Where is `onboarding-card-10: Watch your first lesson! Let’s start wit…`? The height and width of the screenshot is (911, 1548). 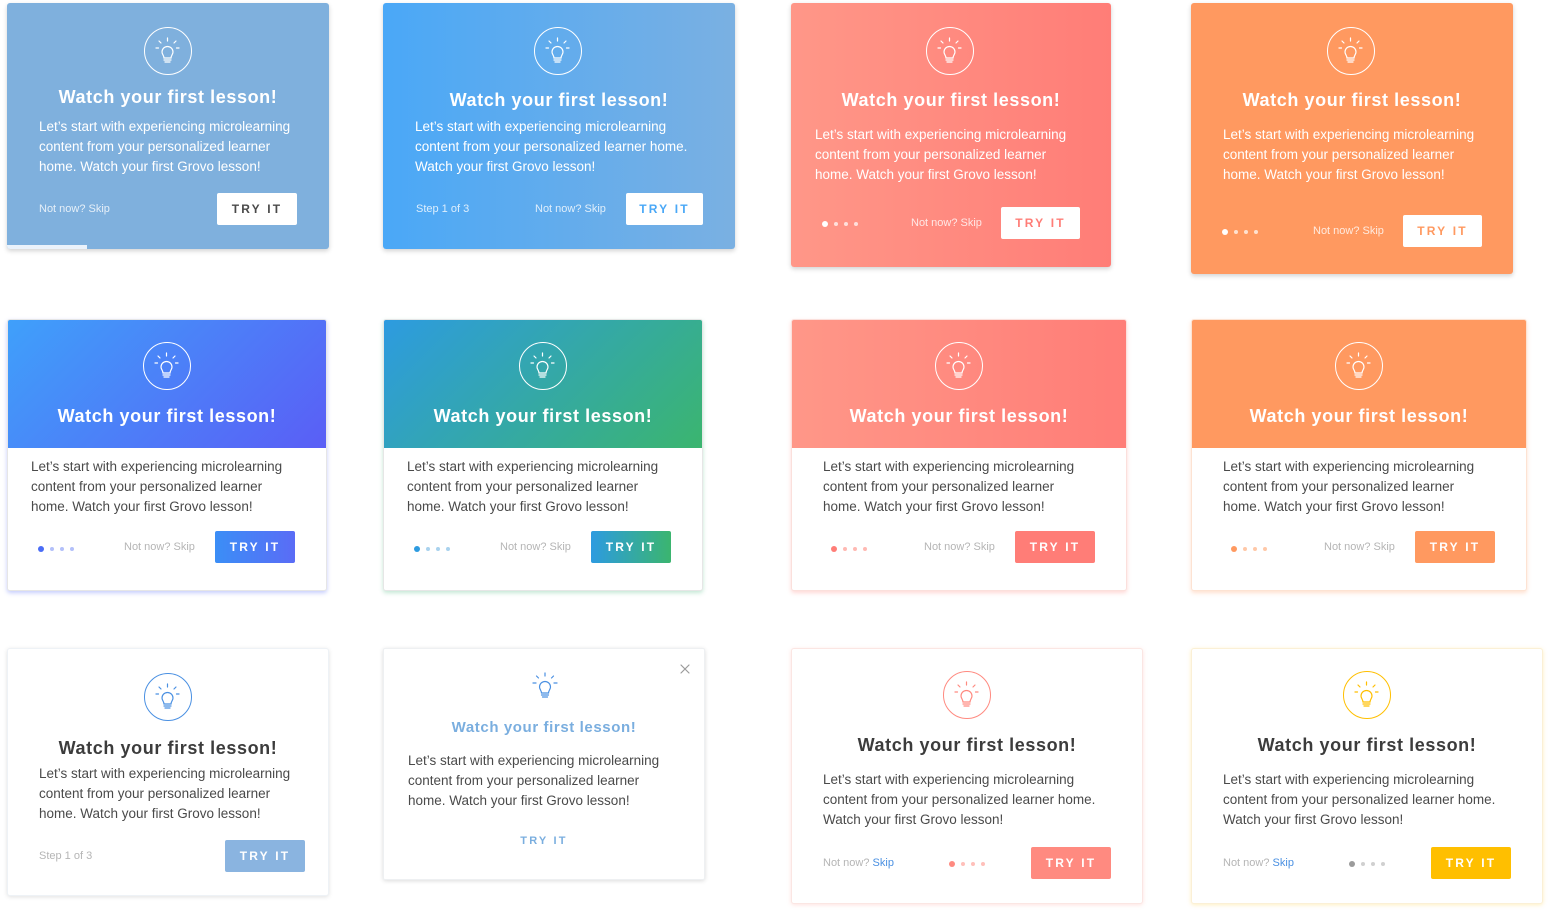
onboarding-card-10: Watch your first lesson! Let’s start wit… is located at coordinates (544, 764).